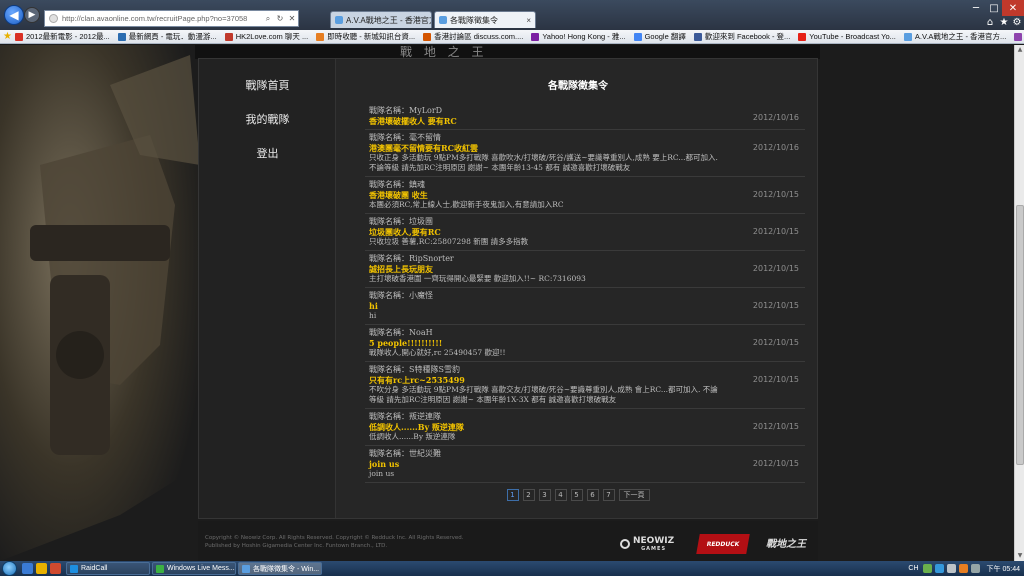 This screenshot has height=576, width=1024. I want to click on favorite-favicon-icon, so click(228, 36).